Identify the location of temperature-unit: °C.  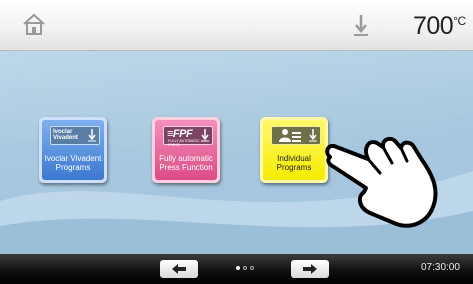
(459, 21).